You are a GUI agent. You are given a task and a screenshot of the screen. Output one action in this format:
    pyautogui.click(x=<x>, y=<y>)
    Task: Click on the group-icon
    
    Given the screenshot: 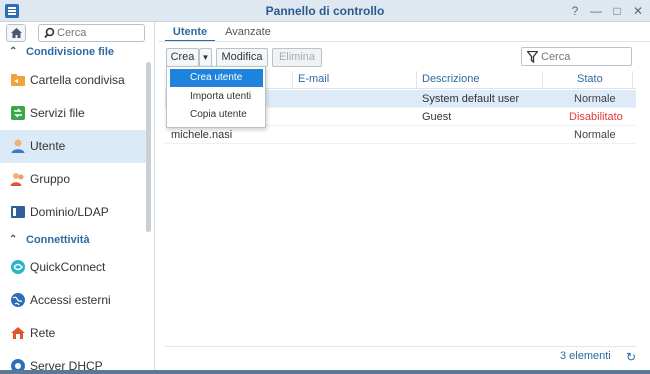 What is the action you would take?
    pyautogui.click(x=17, y=179)
    